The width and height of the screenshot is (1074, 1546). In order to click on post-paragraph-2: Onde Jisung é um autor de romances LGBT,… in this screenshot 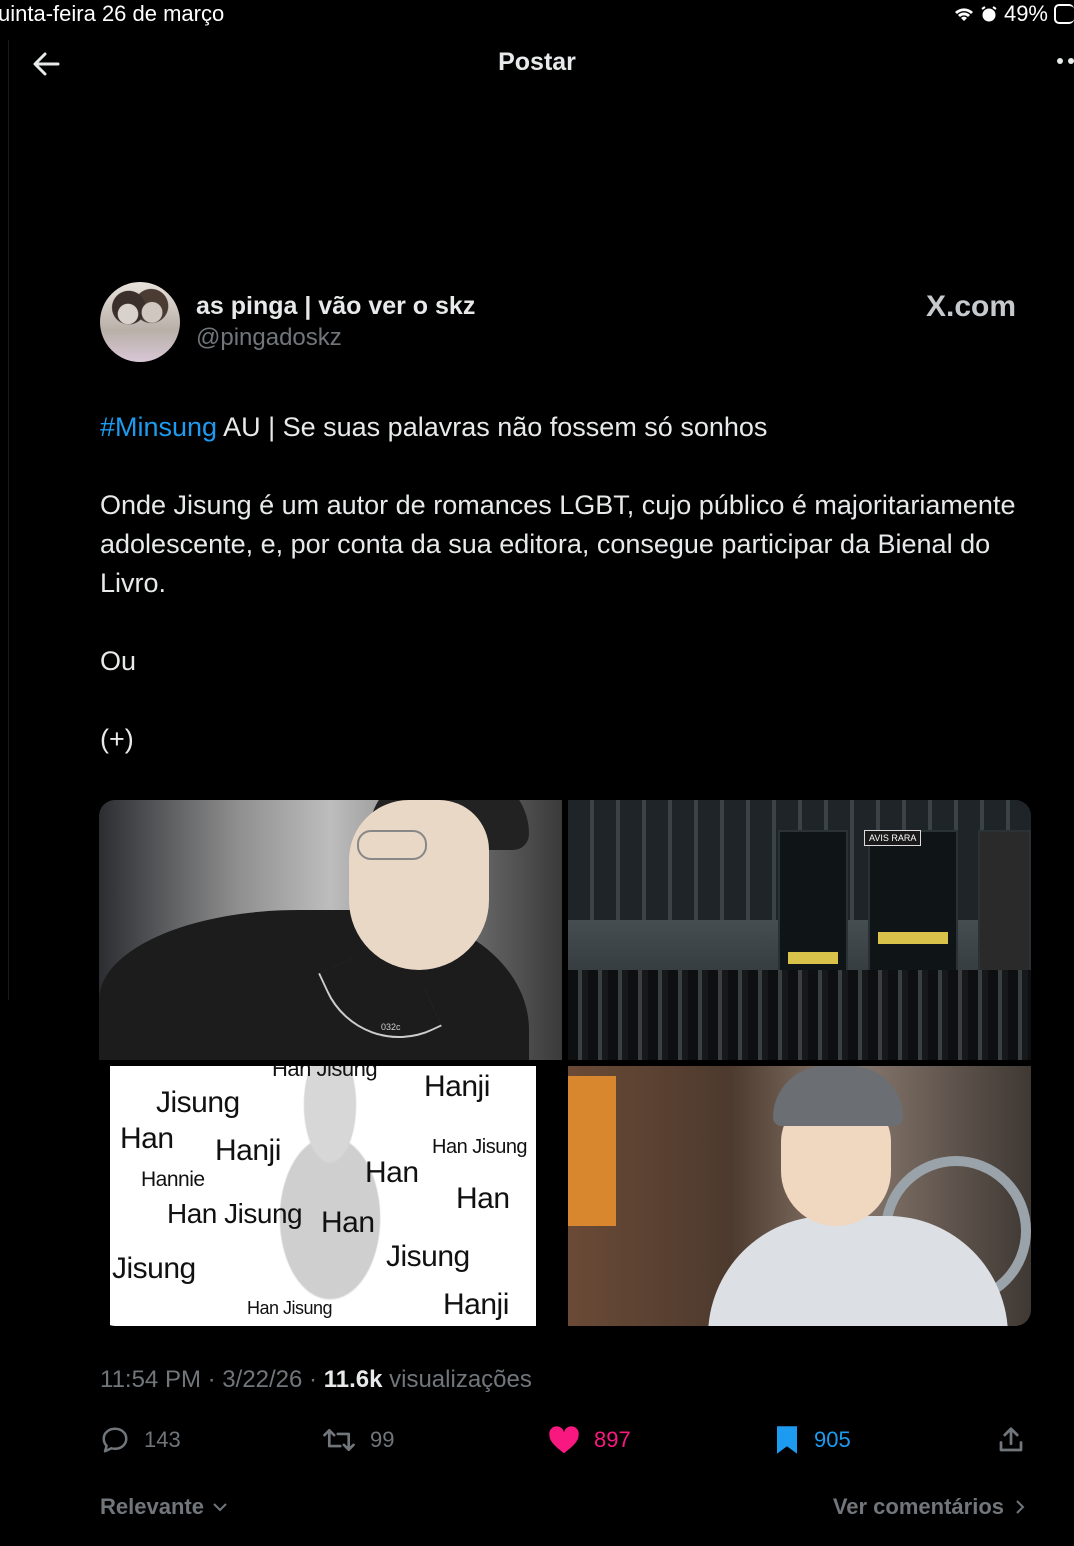, I will do `click(558, 544)`.